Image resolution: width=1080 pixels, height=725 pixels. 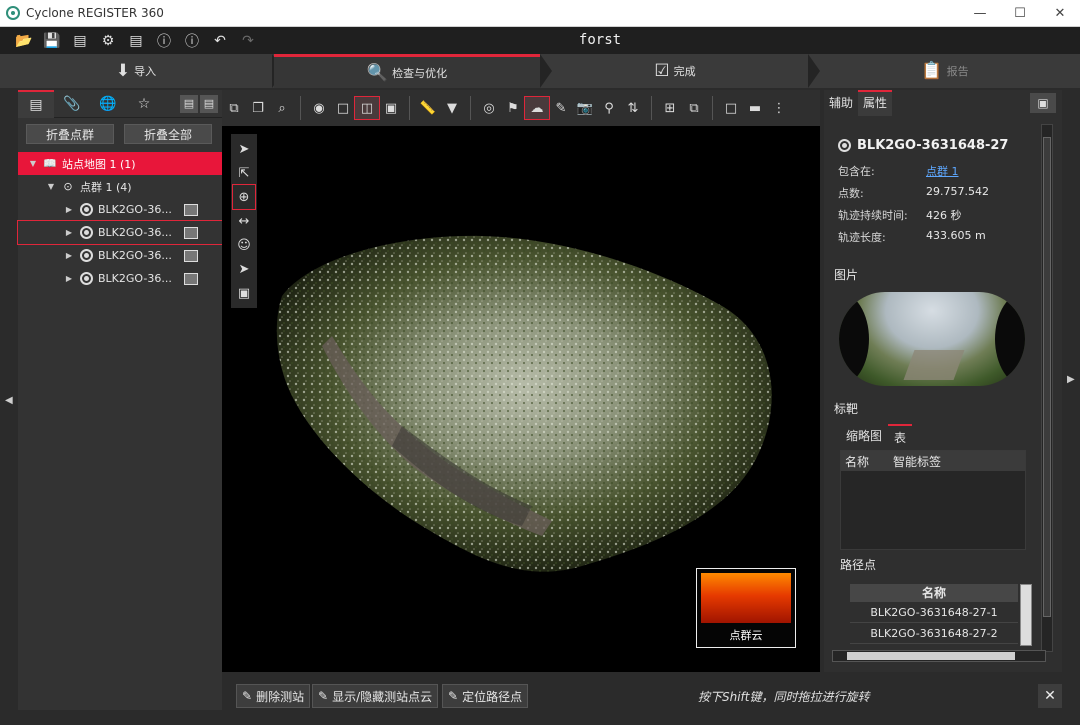 What do you see at coordinates (942, 171) in the screenshot?
I see `bundle-link: 点群 1` at bounding box center [942, 171].